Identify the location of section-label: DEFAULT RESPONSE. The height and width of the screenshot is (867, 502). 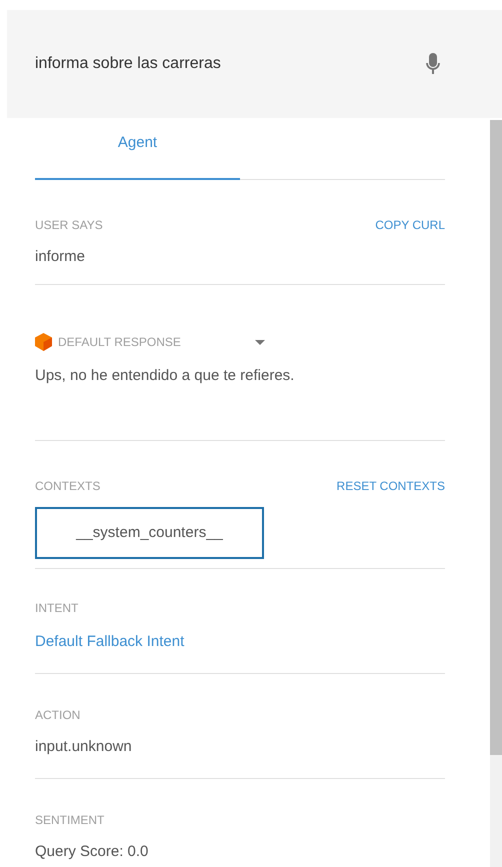
(119, 342).